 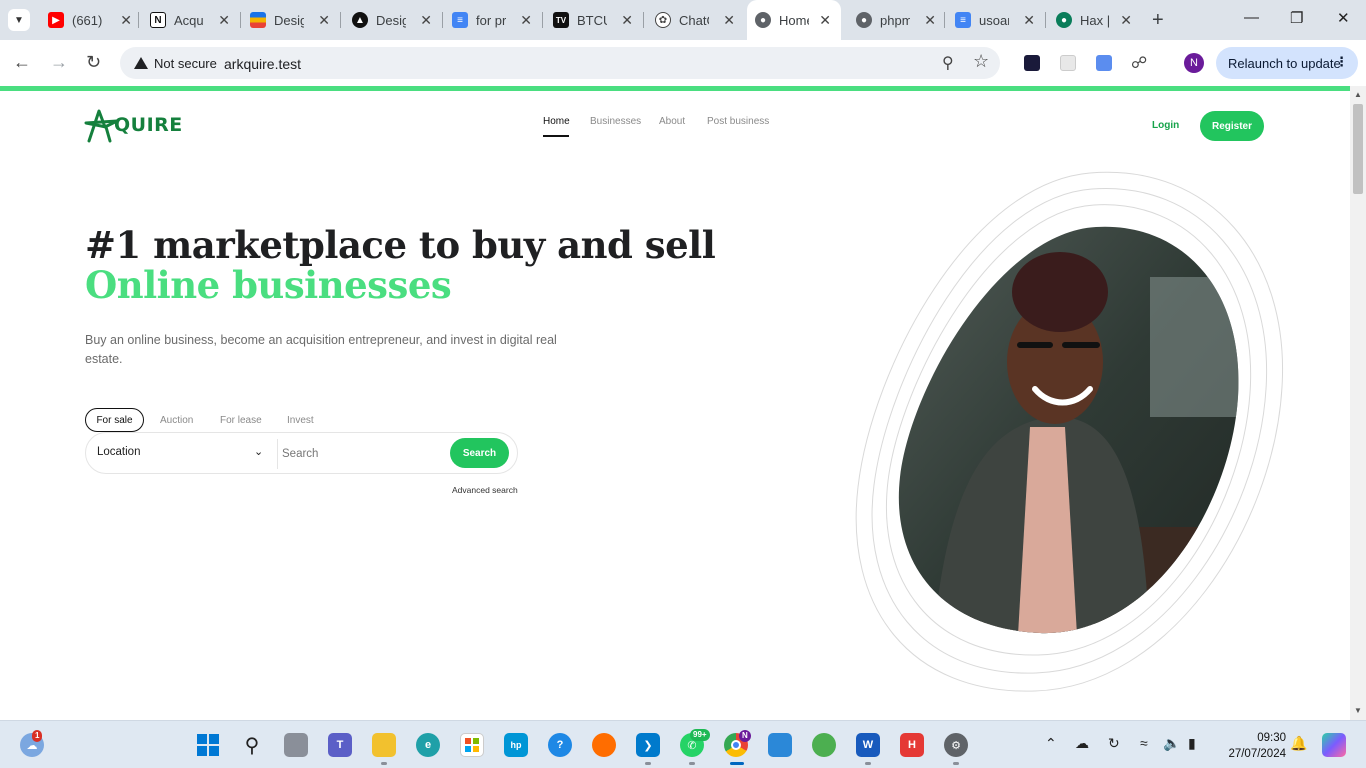 What do you see at coordinates (118, 452) in the screenshot?
I see `location-select: Location` at bounding box center [118, 452].